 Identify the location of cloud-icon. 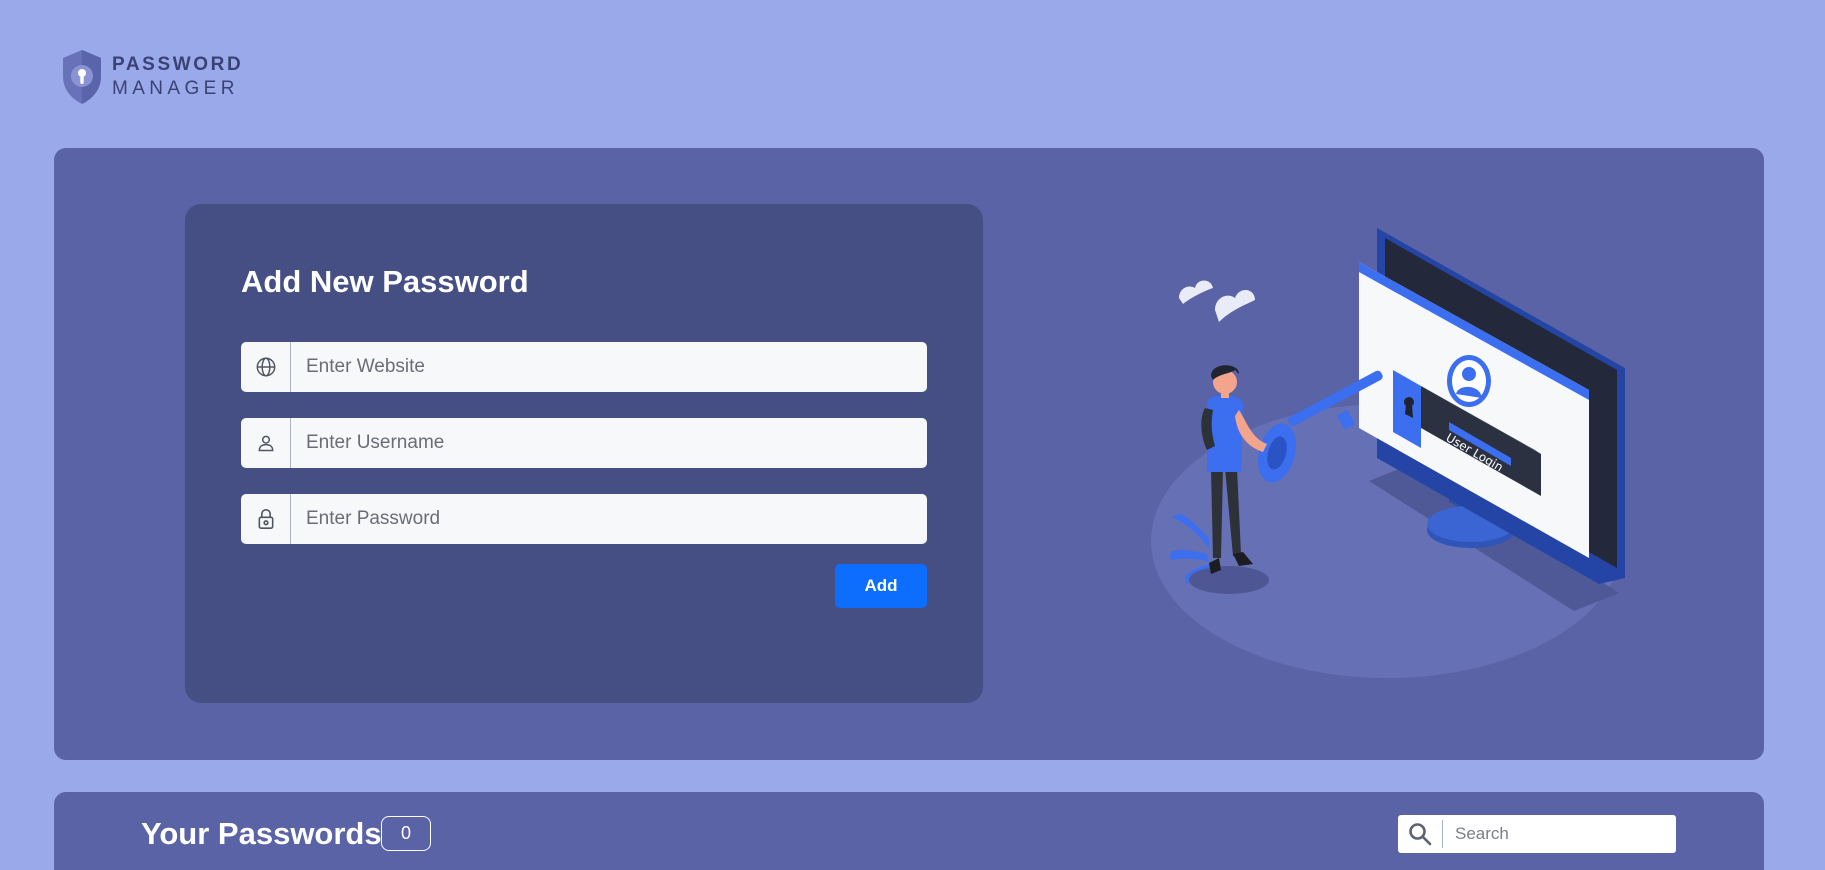
(1217, 301).